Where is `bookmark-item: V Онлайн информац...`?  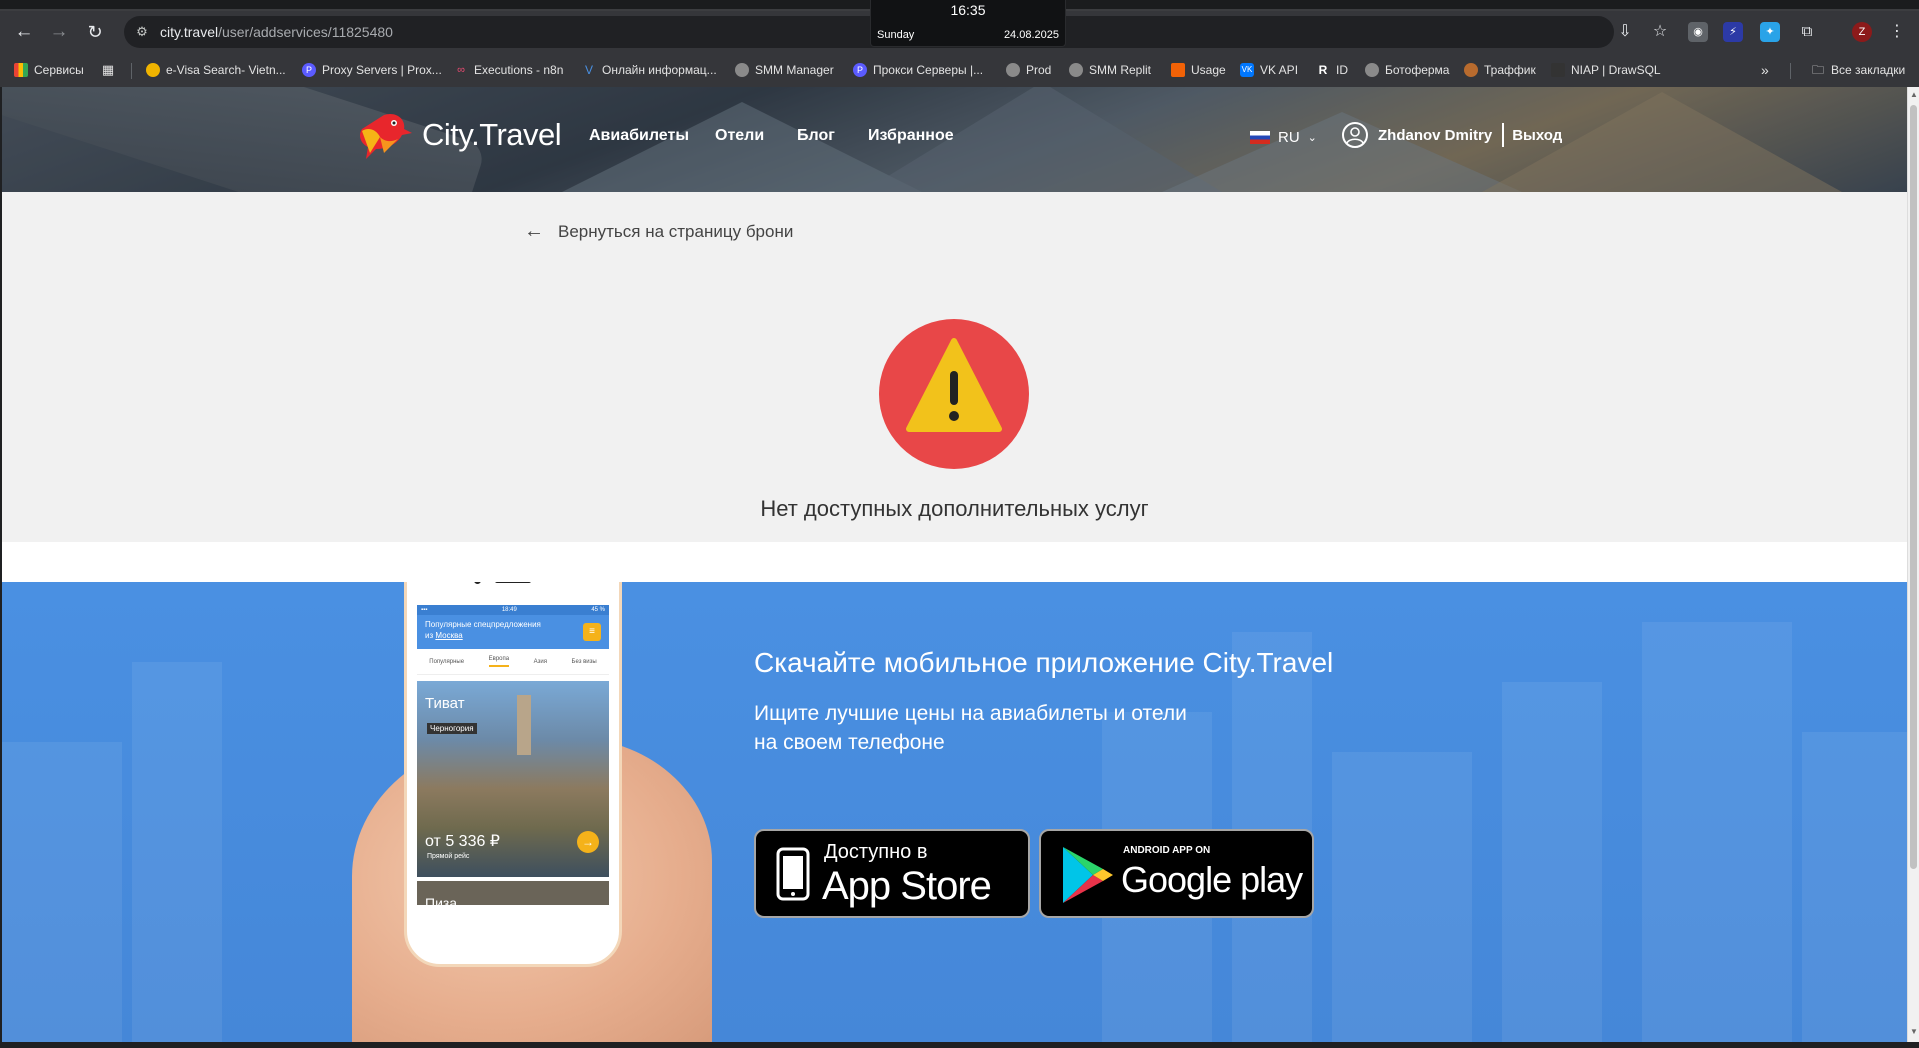 bookmark-item: V Онлайн информац... is located at coordinates (649, 70).